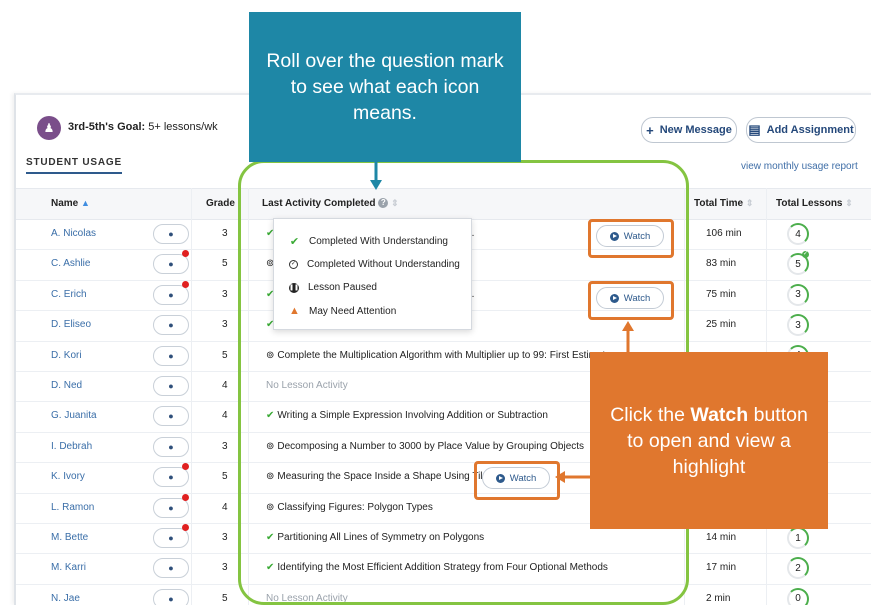  Describe the element at coordinates (376, 185) in the screenshot. I see `blue-arrow-head` at that location.